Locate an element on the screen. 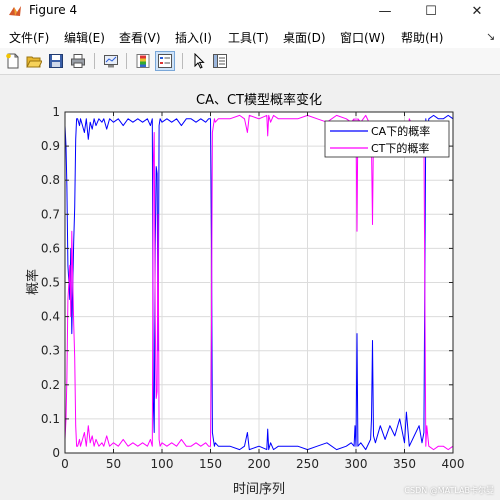 The image size is (500, 500). menu-tools: 工具(T) is located at coordinates (248, 37).